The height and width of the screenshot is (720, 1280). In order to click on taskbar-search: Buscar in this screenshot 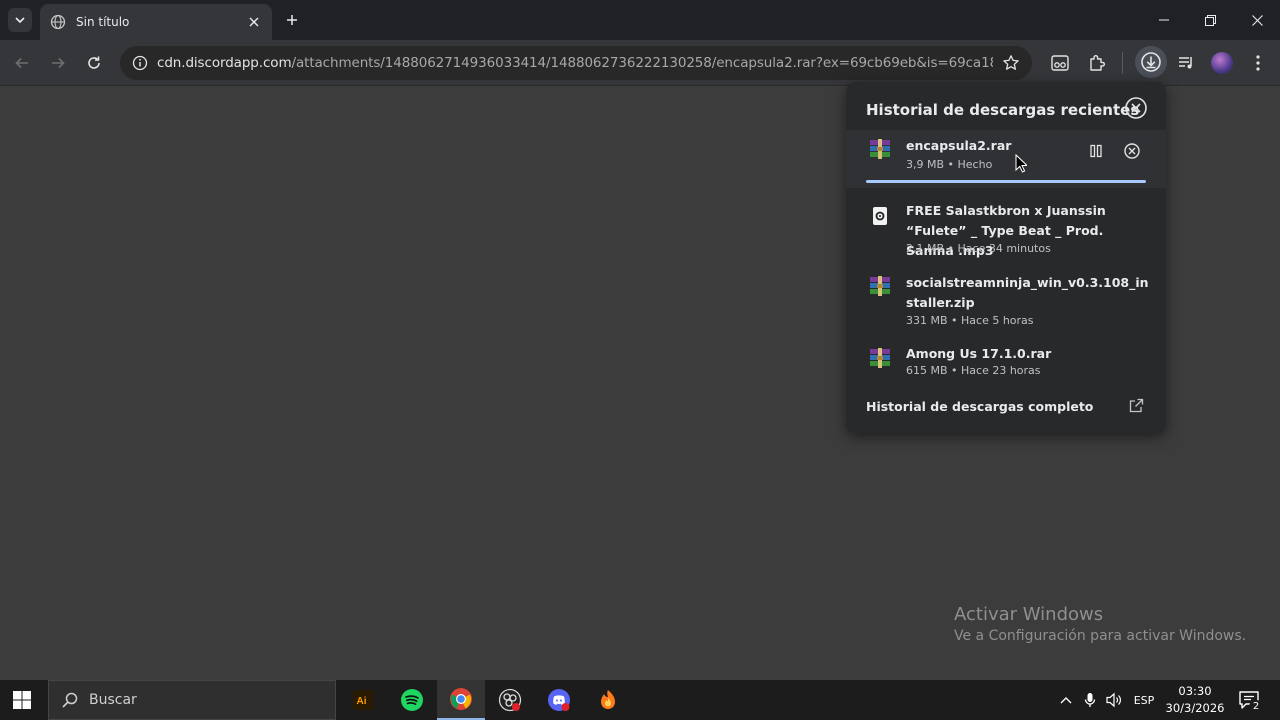, I will do `click(192, 700)`.